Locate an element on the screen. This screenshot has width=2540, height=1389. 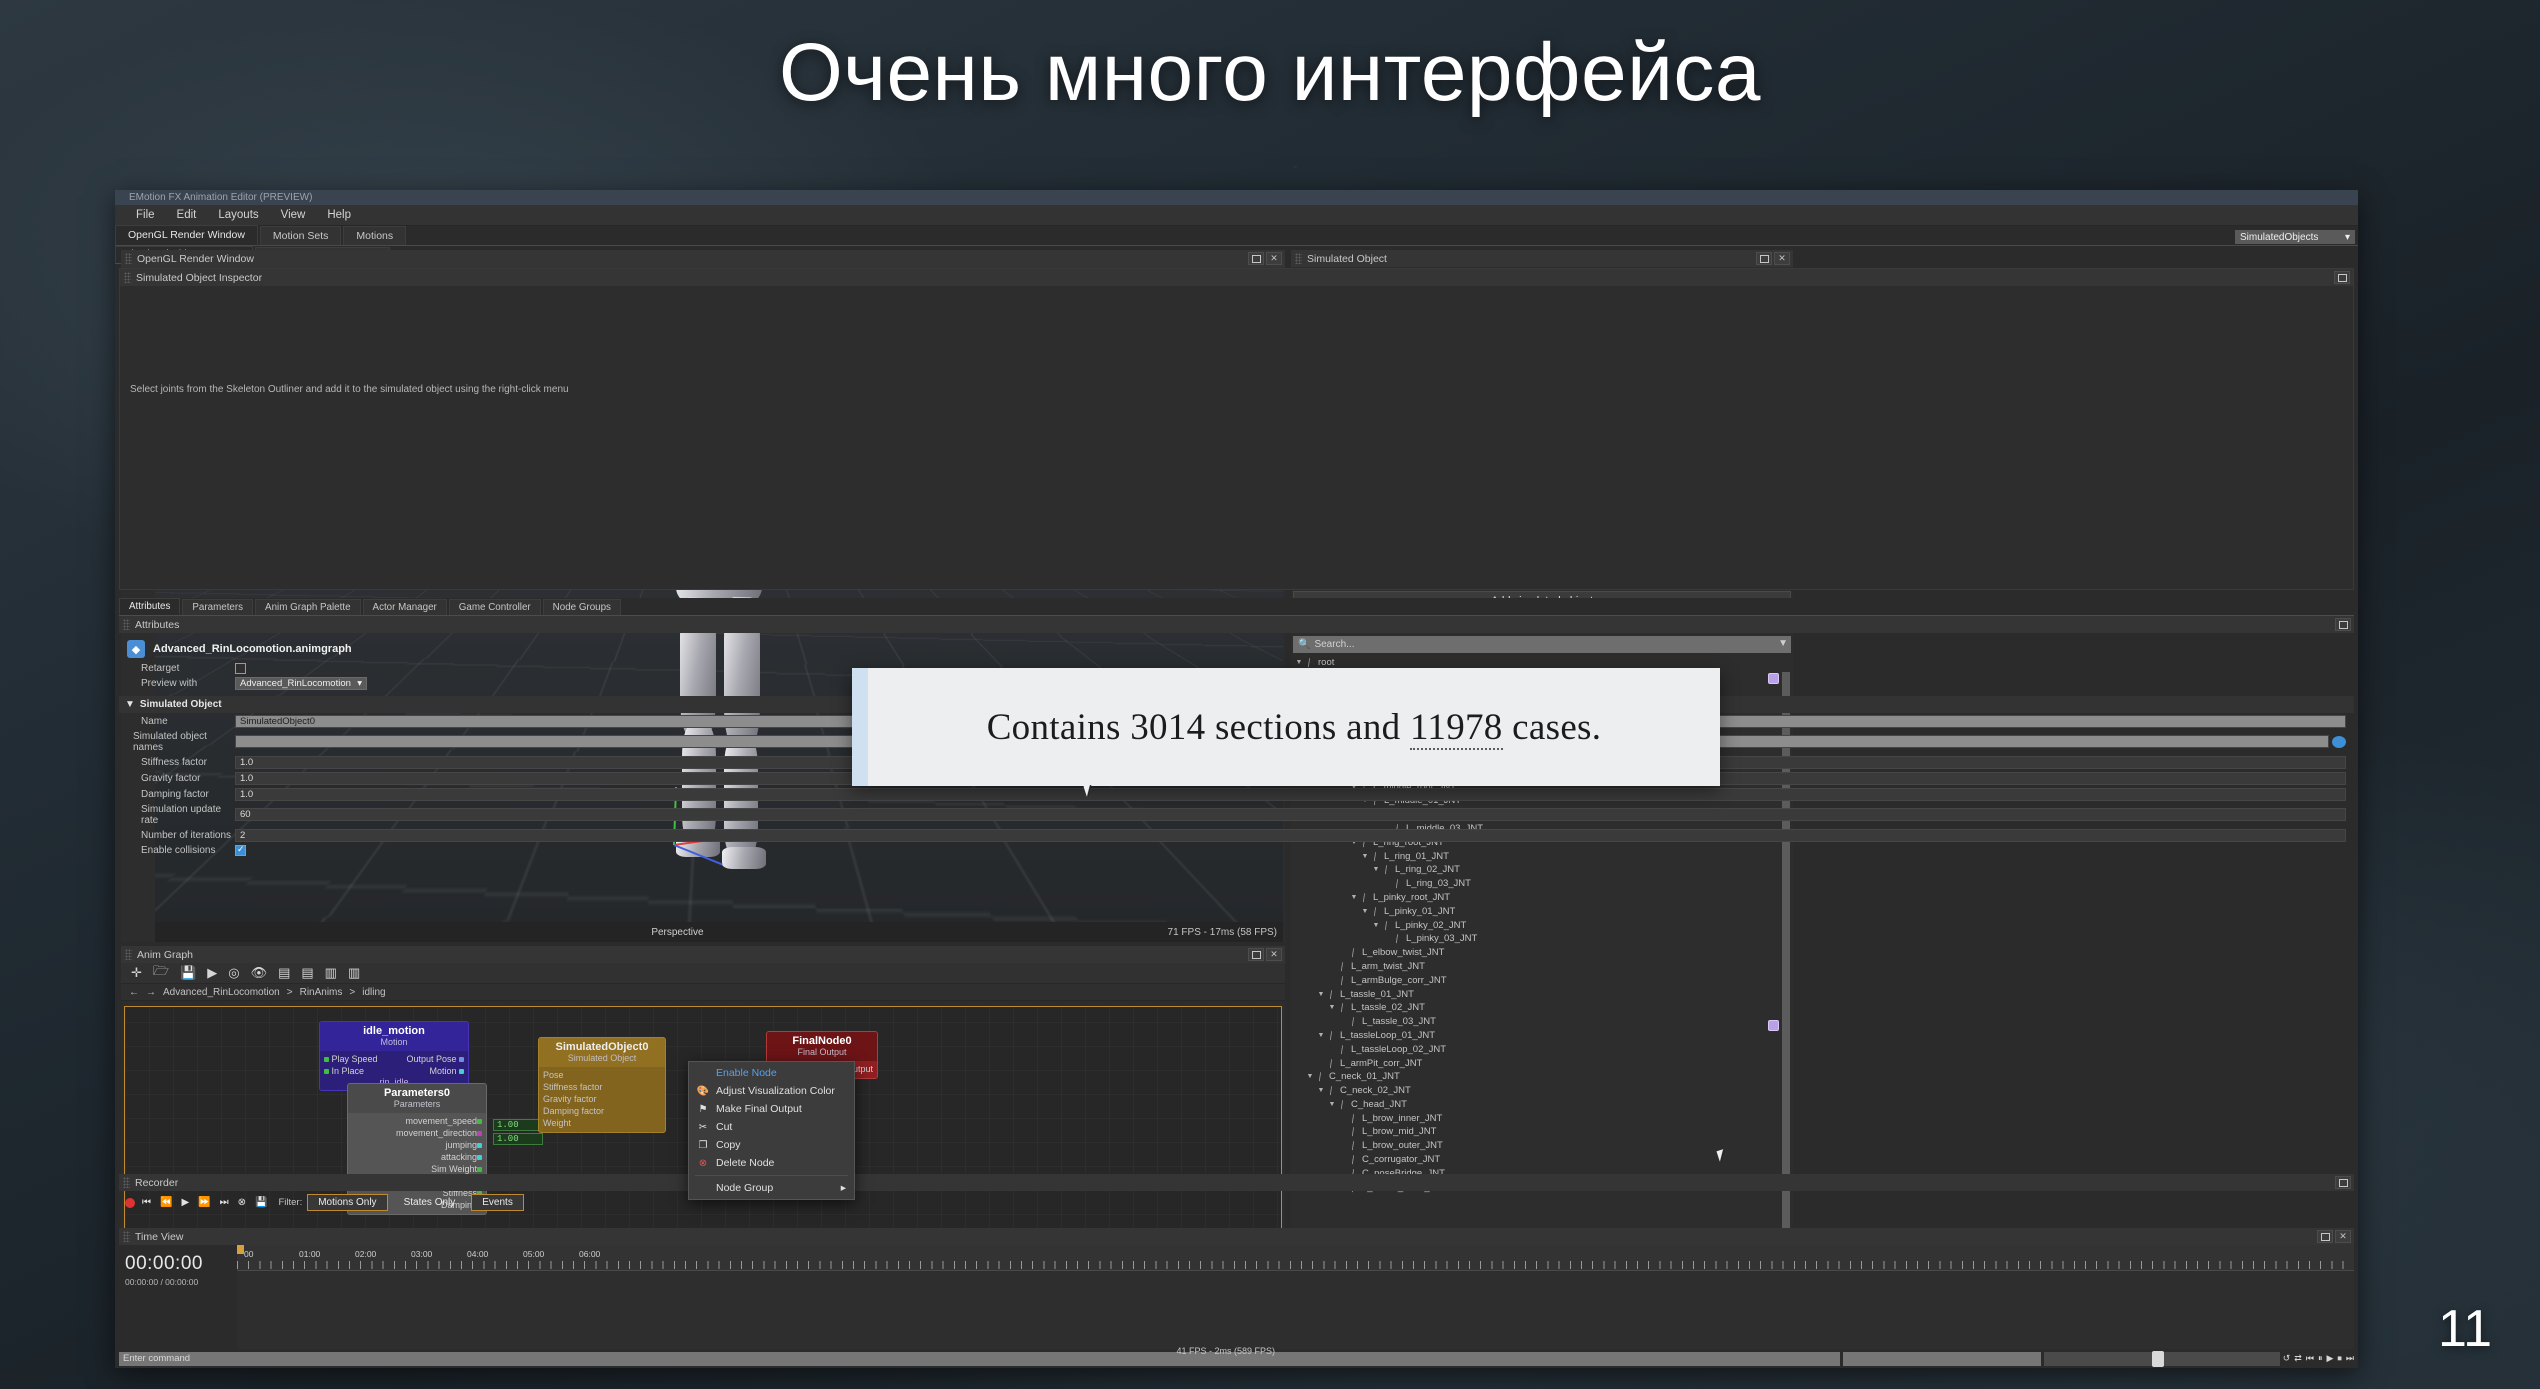
blank-icon is located at coordinates (703, 1073).